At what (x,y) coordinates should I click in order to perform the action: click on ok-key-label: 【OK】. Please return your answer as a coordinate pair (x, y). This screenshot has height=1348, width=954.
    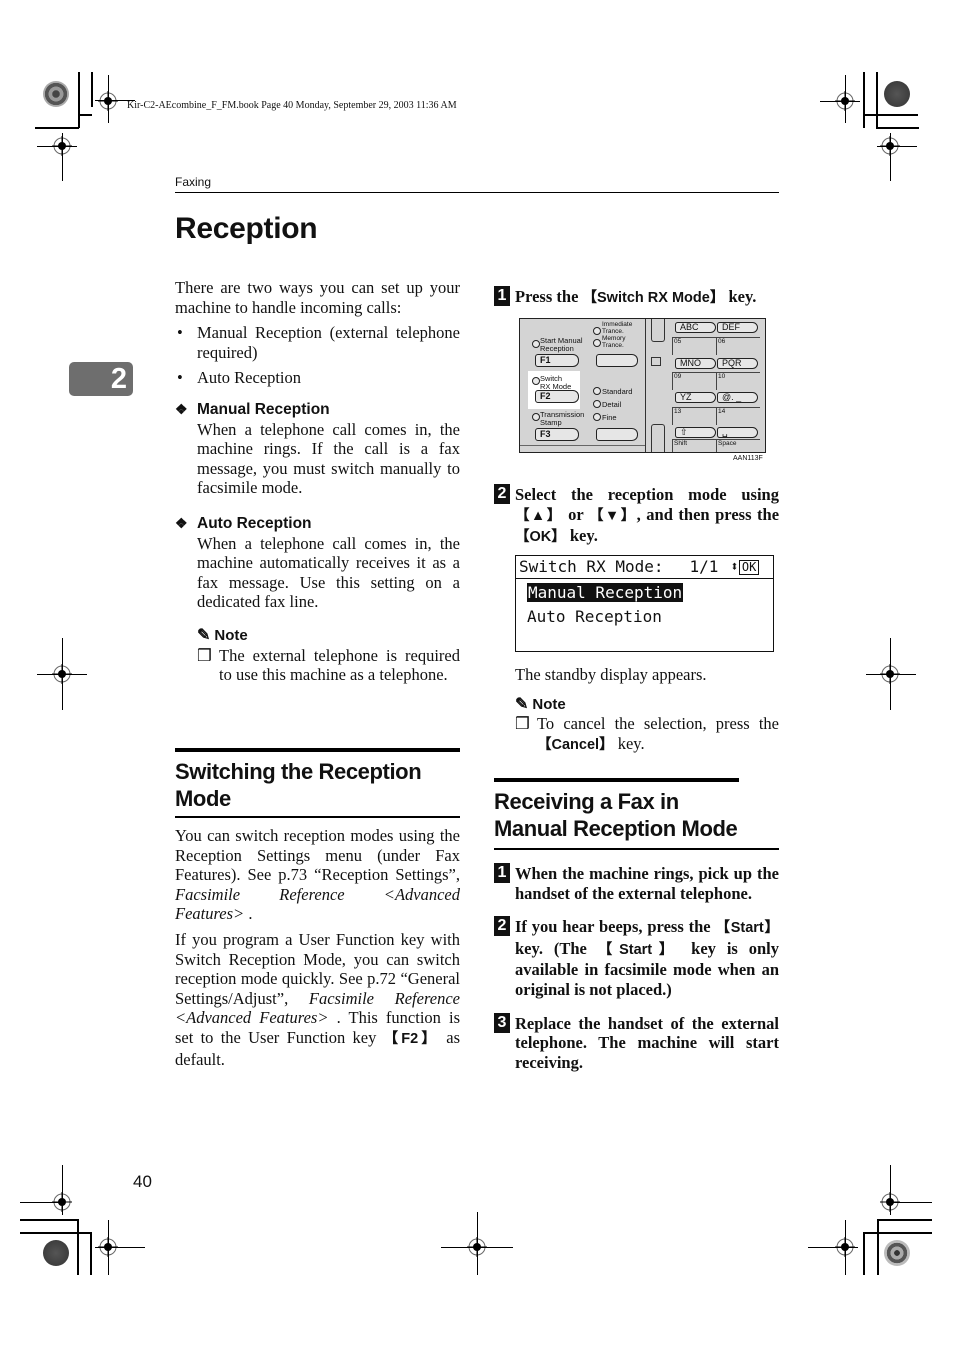
    Looking at the image, I should click on (540, 537).